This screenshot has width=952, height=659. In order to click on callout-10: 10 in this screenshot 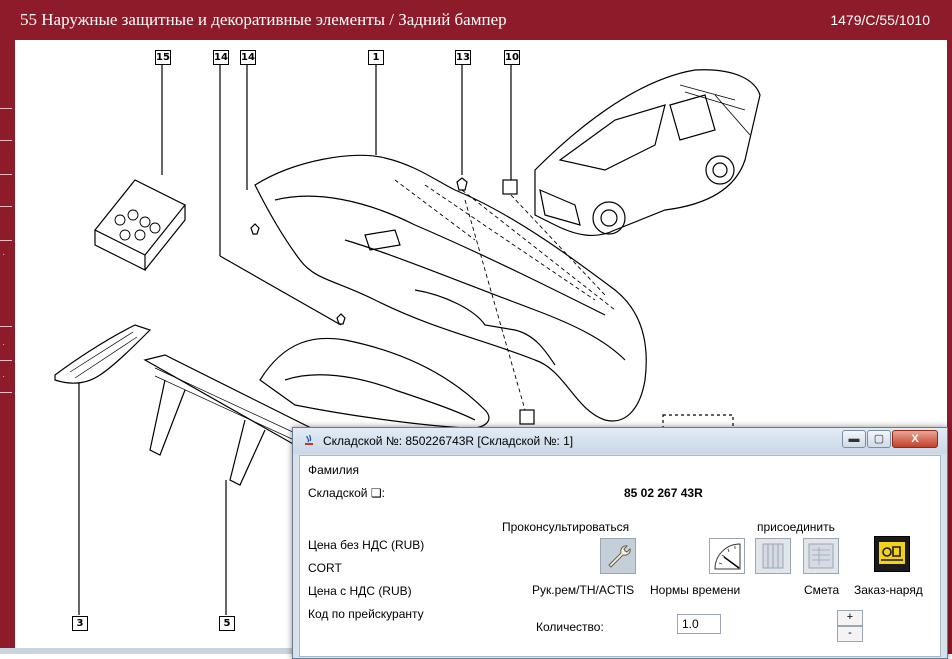, I will do `click(512, 57)`.